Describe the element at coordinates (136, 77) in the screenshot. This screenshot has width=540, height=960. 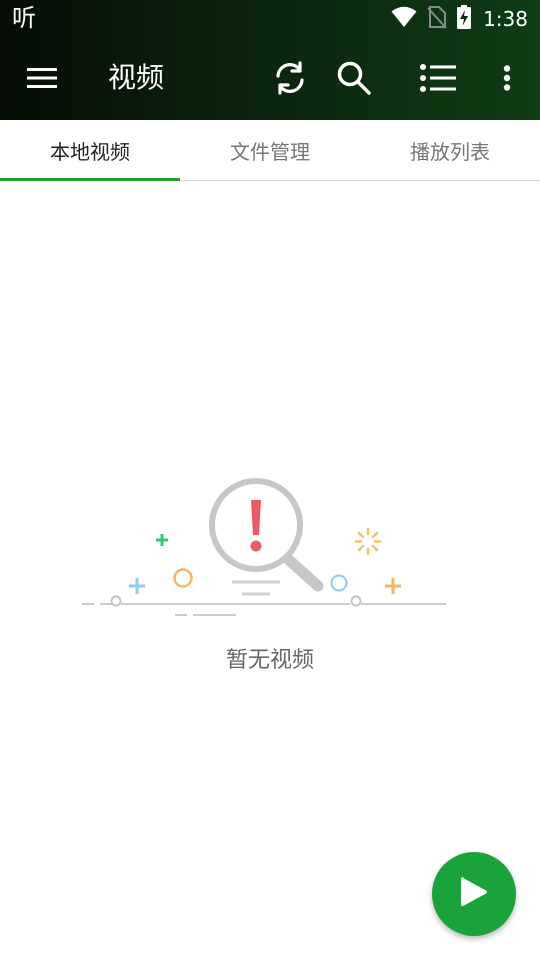
I see `page-title: 视频` at that location.